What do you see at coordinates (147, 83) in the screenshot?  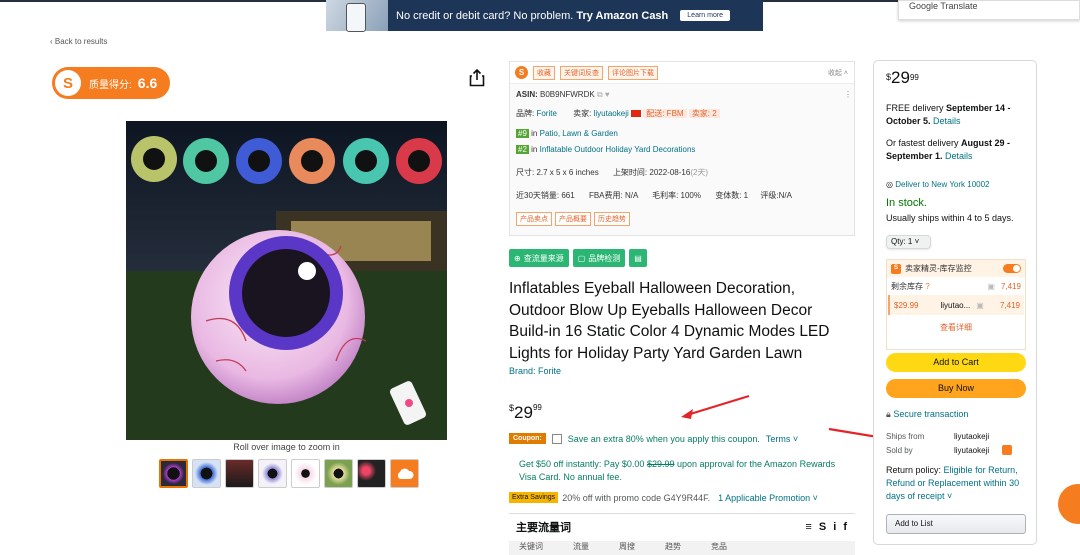 I see `quality-score: 6.6` at bounding box center [147, 83].